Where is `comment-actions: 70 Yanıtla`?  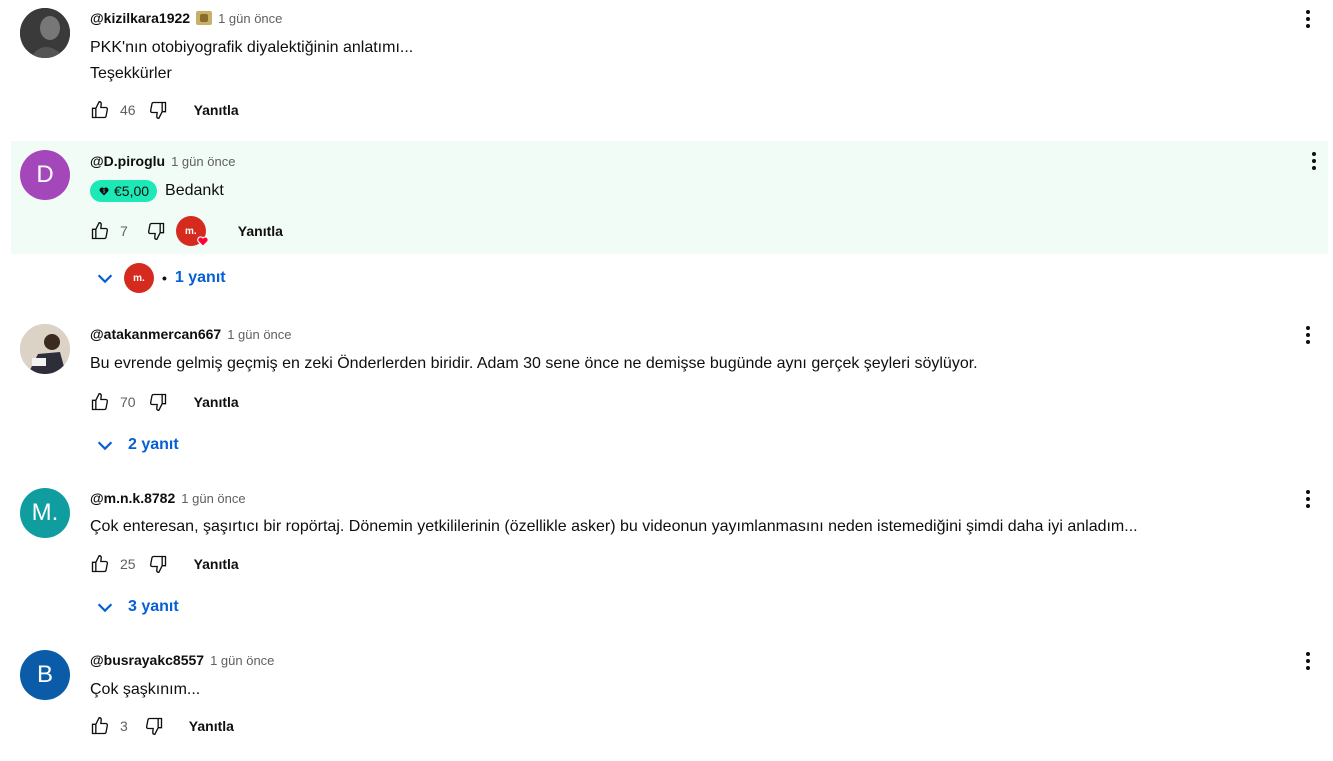 comment-actions: 70 Yanıtla is located at coordinates (164, 402).